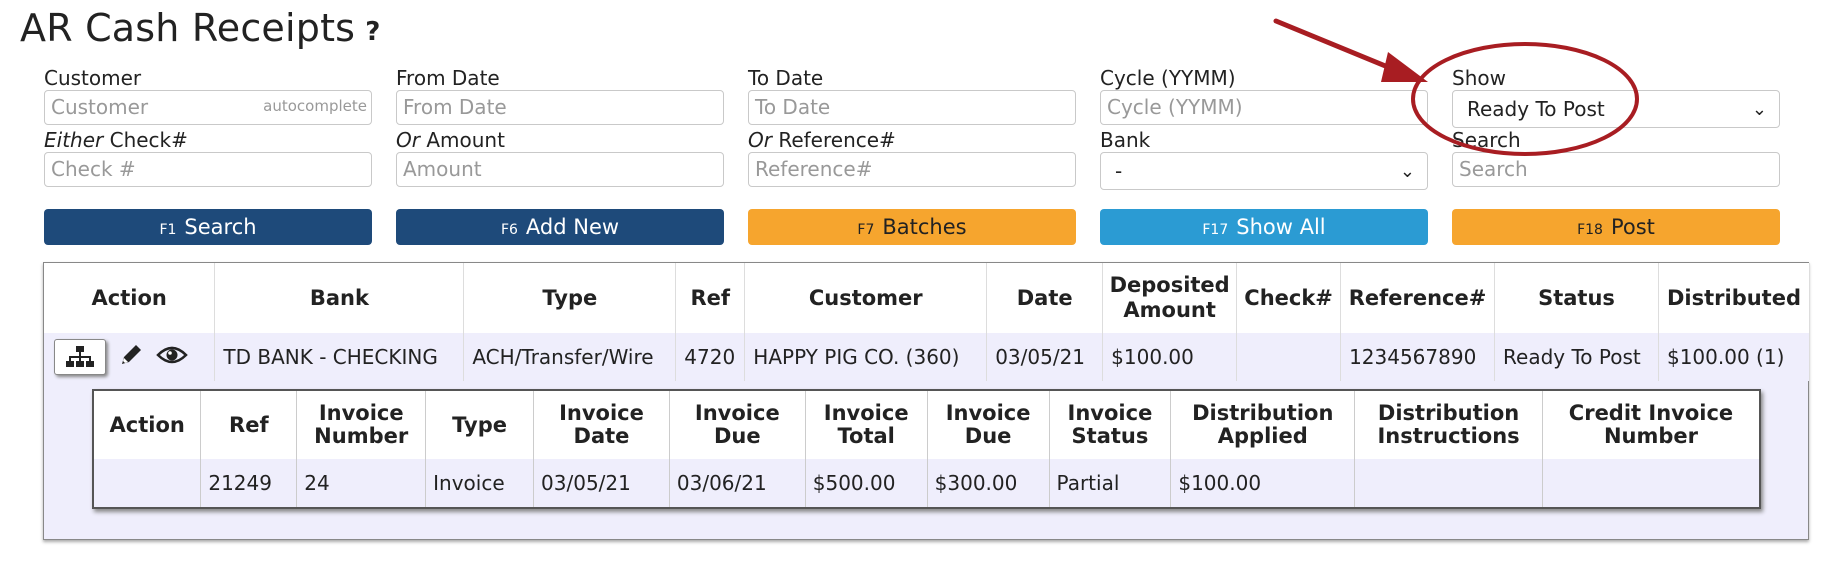  I want to click on add-new-button-key: F6, so click(509, 230).